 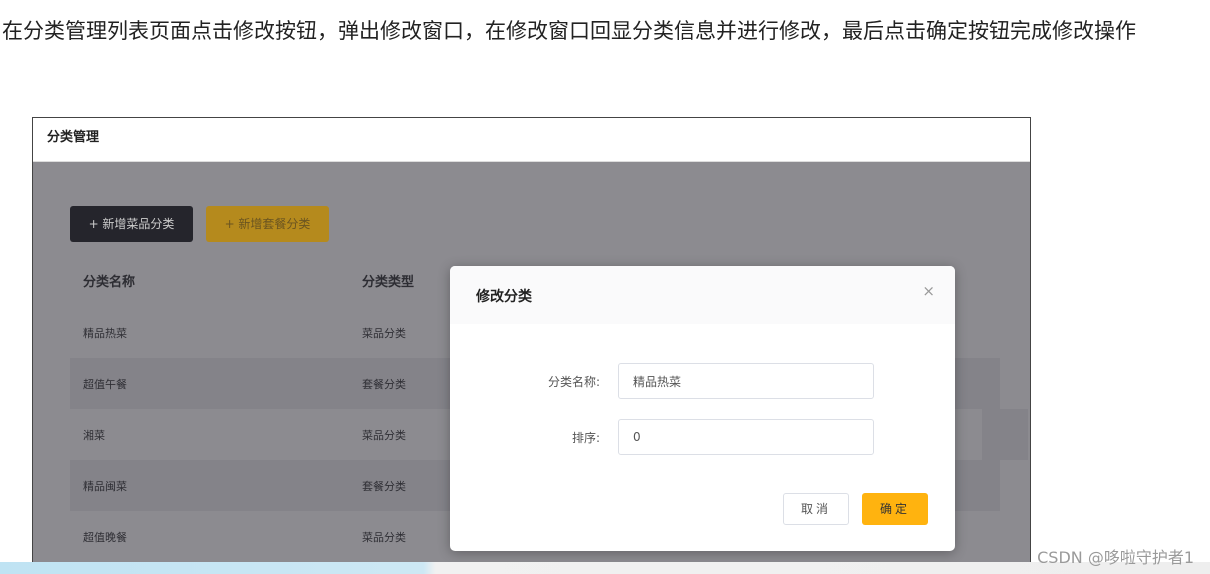 I want to click on cell-category-name: 湘菜, so click(x=94, y=435).